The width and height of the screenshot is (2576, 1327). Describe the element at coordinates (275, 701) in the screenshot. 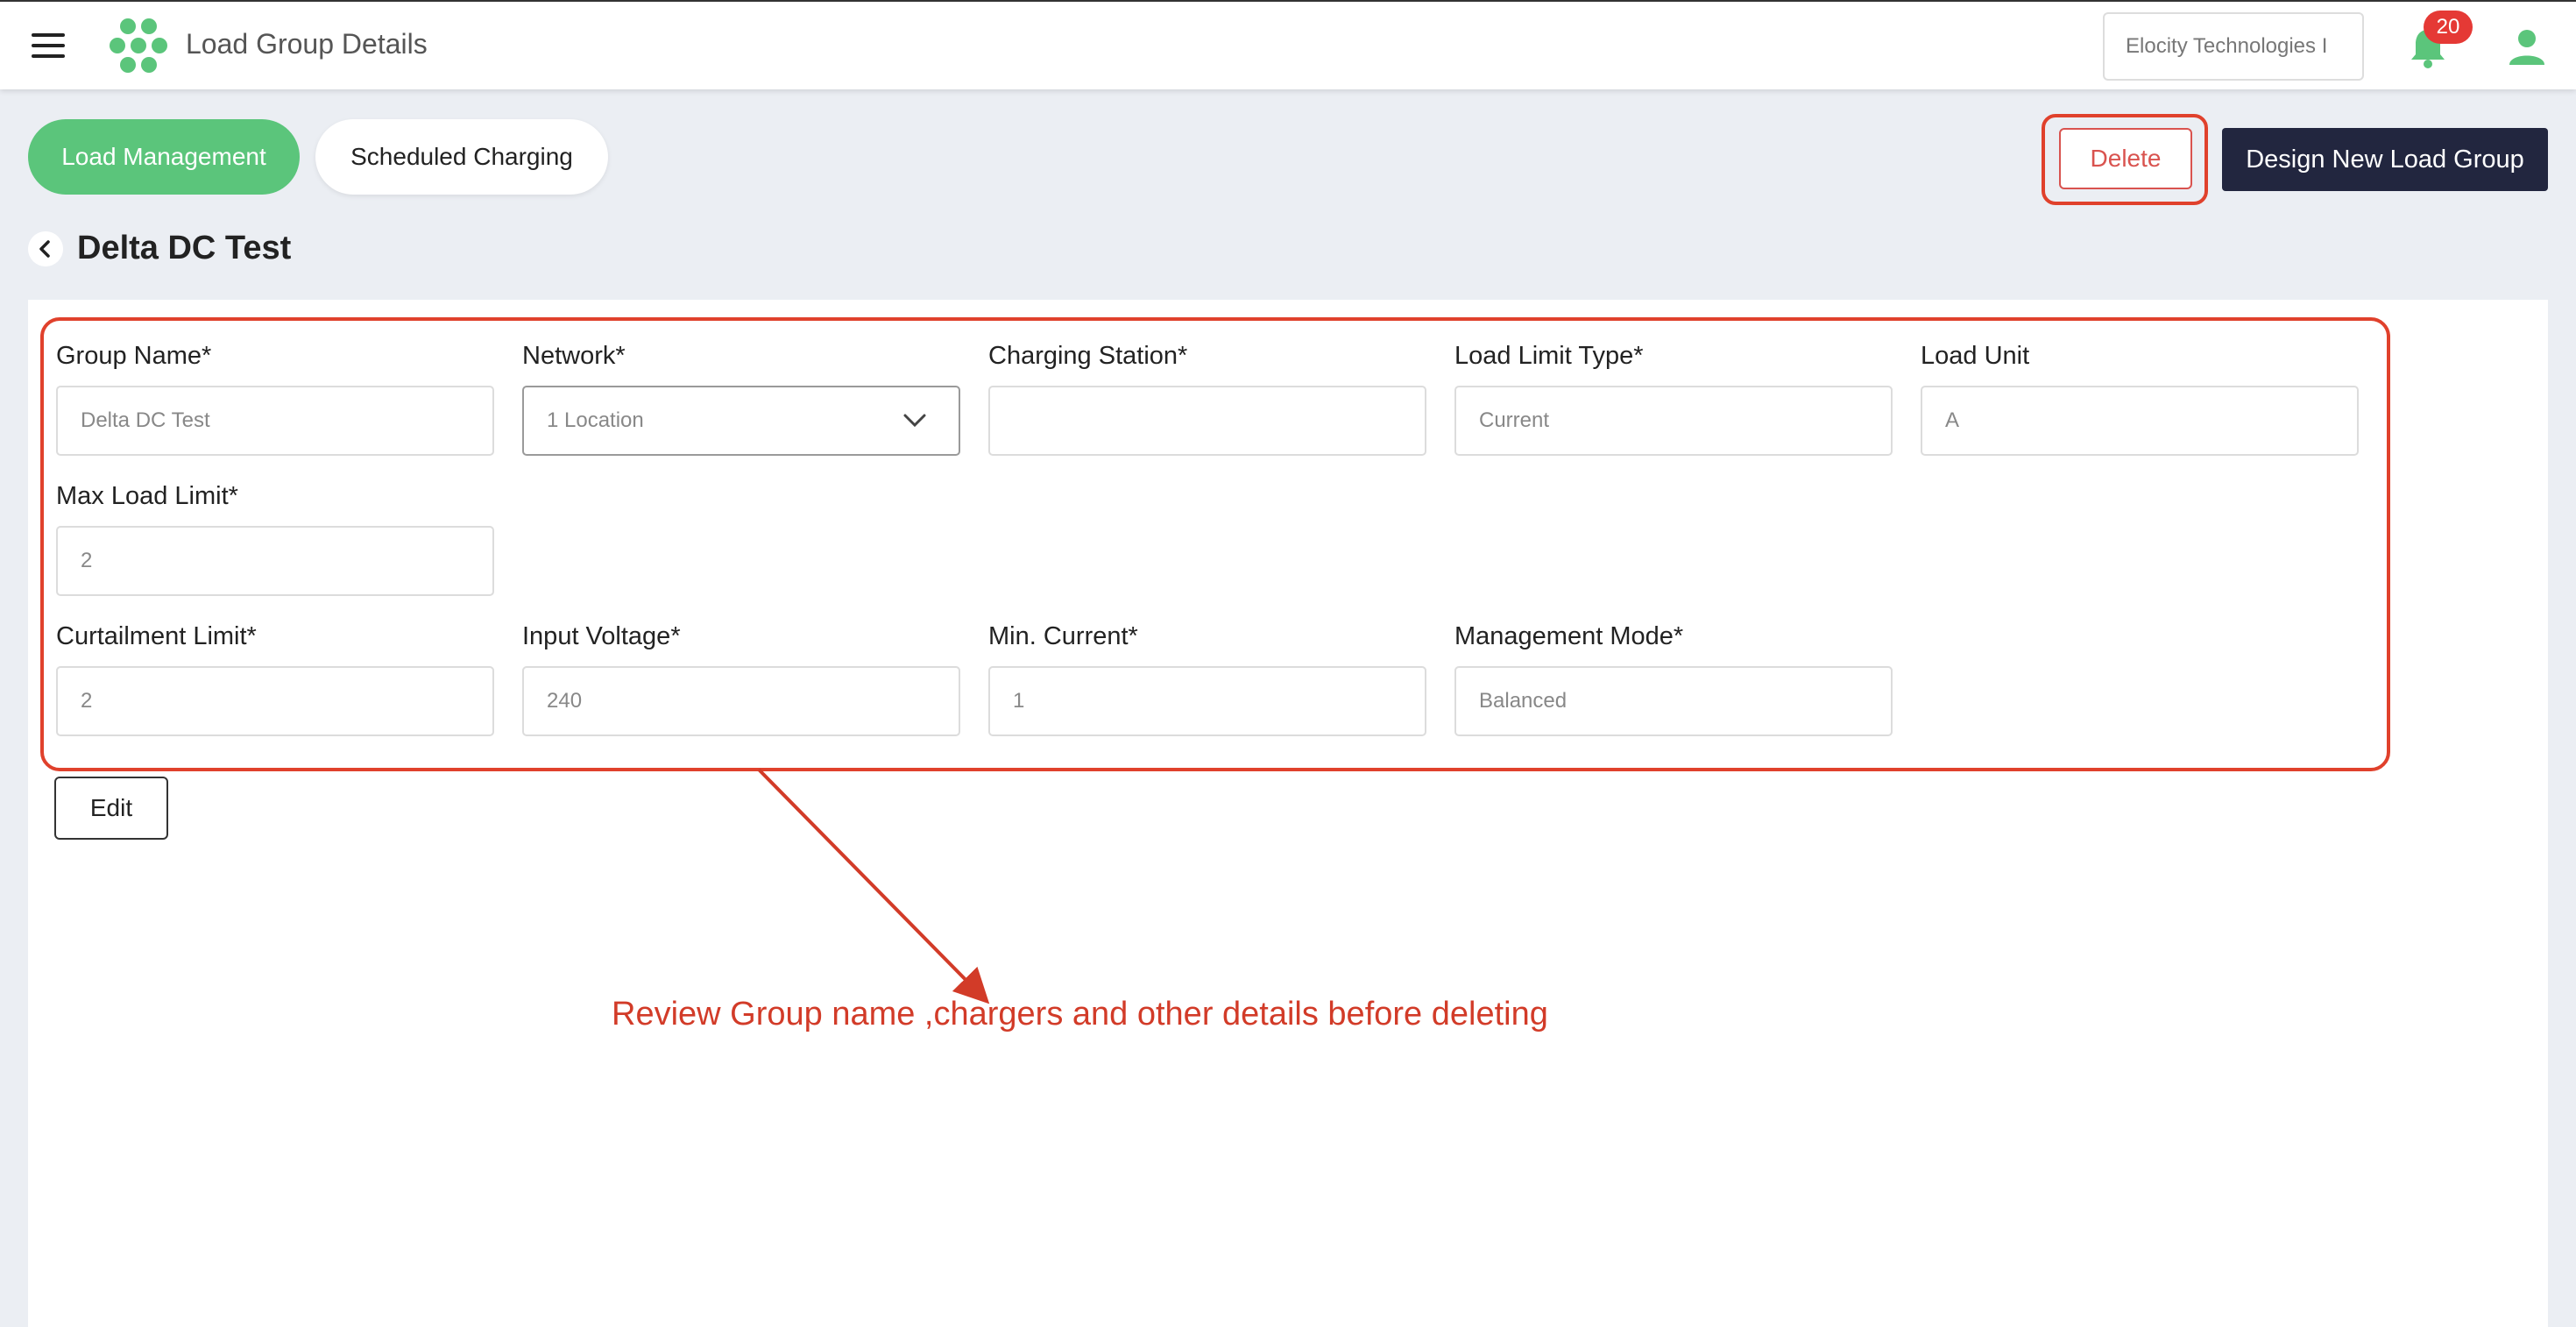

I see `curtailment-limit-field: 2` at that location.